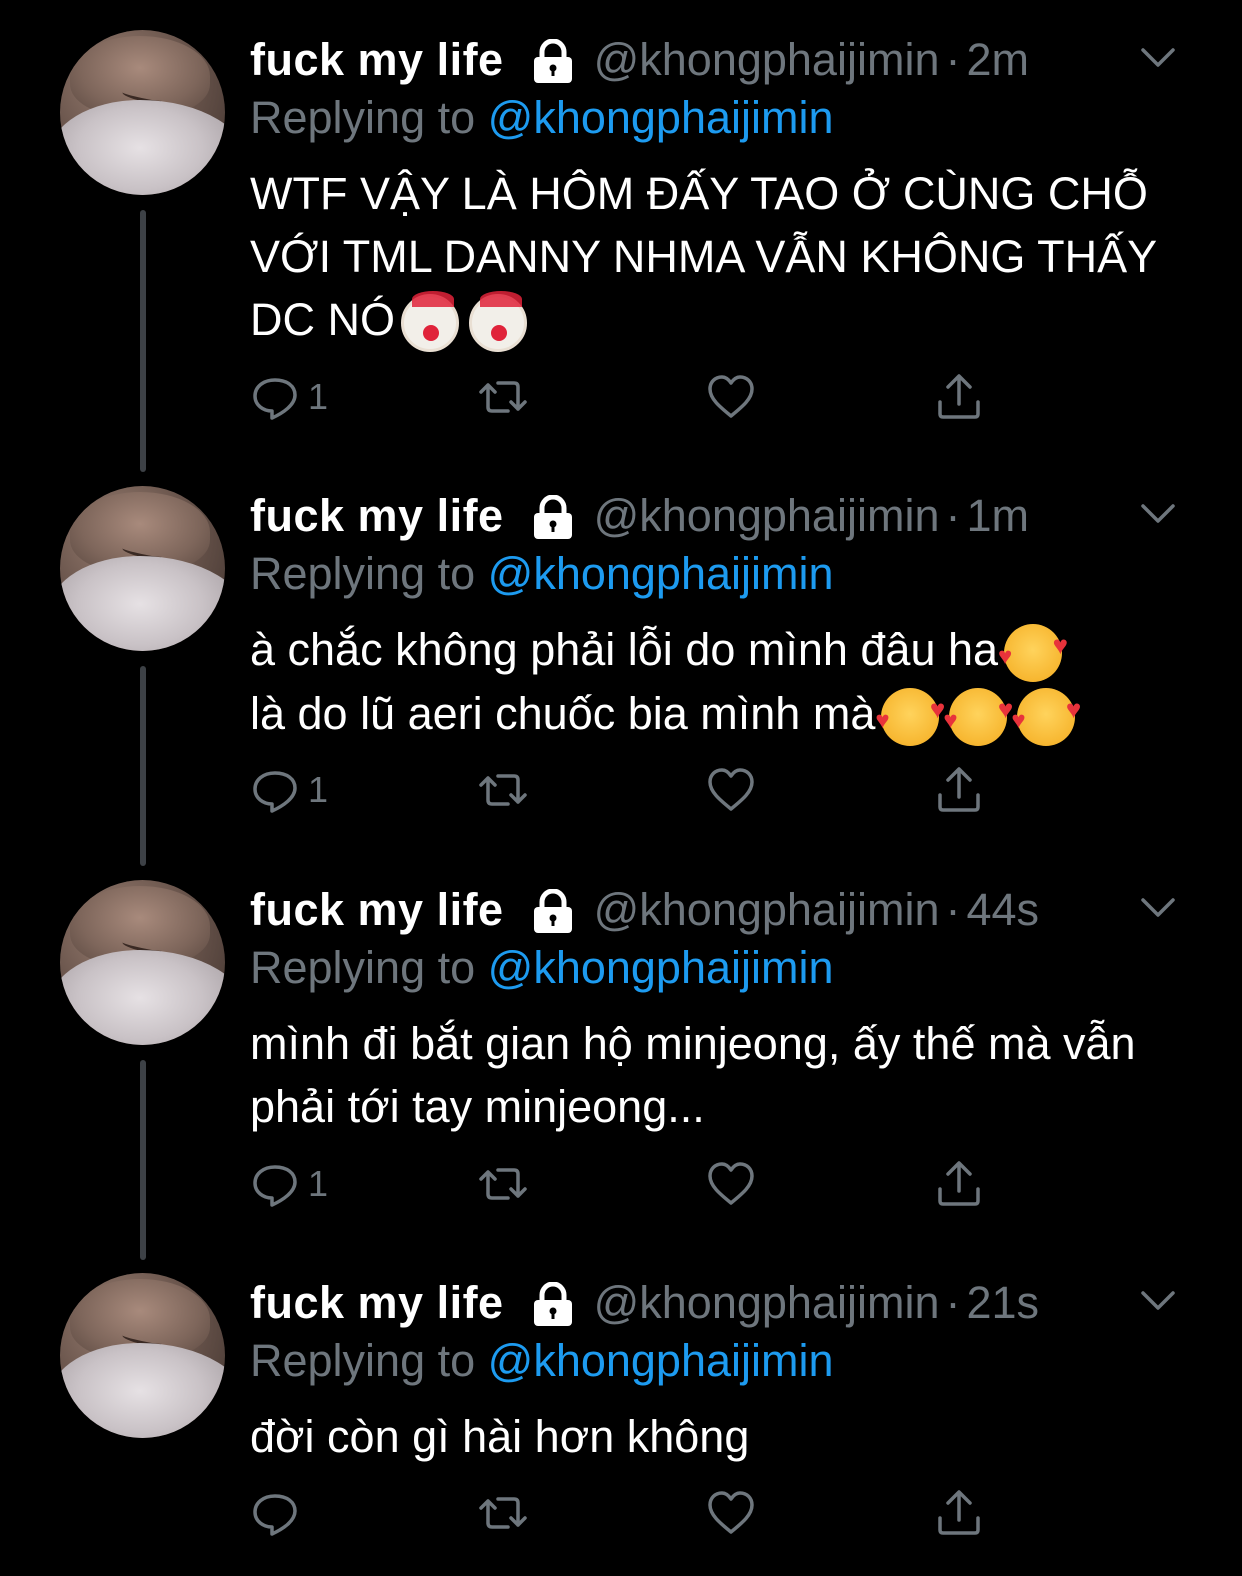 The width and height of the screenshot is (1242, 1576). What do you see at coordinates (563, 714) in the screenshot?
I see `tweet-text-line: là do lũ aeri chuốc bia mình mà` at bounding box center [563, 714].